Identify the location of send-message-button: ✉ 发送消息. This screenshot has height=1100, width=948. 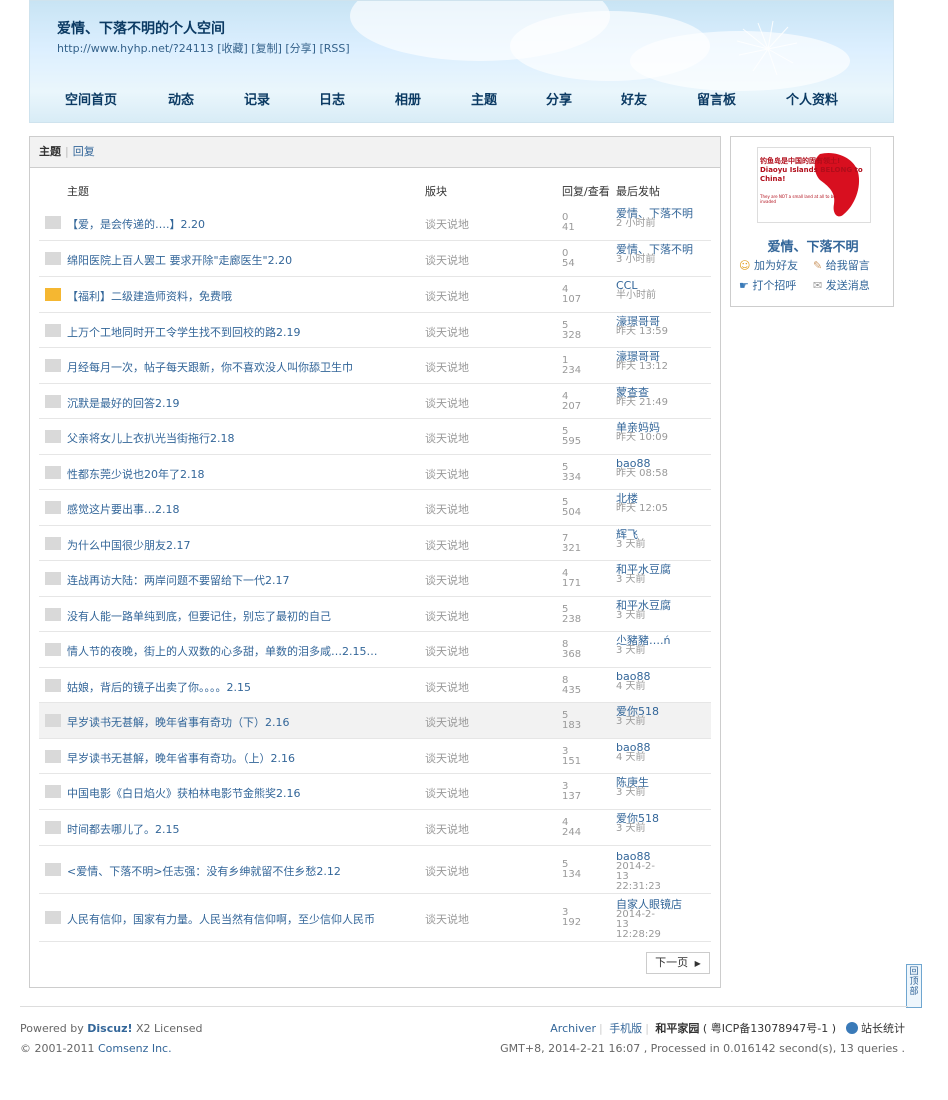
(841, 285).